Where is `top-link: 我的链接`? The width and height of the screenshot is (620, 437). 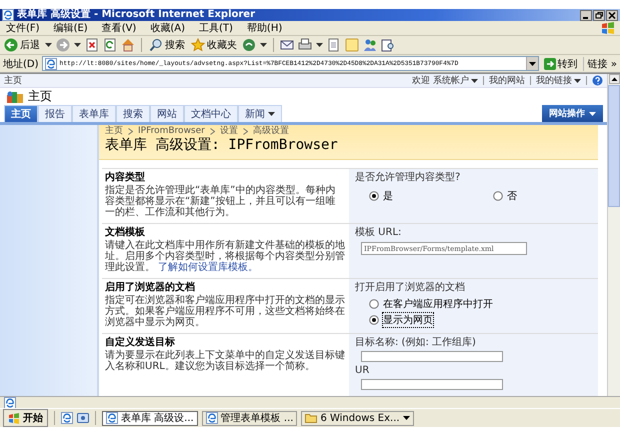 top-link: 我的链接 is located at coordinates (558, 80).